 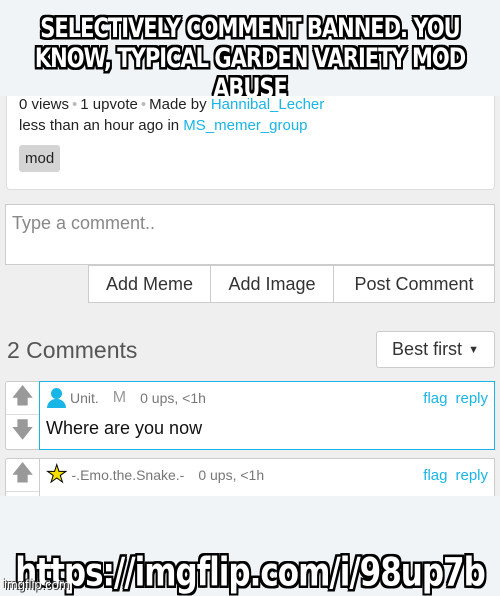 What do you see at coordinates (56, 398) in the screenshot?
I see `user-icon` at bounding box center [56, 398].